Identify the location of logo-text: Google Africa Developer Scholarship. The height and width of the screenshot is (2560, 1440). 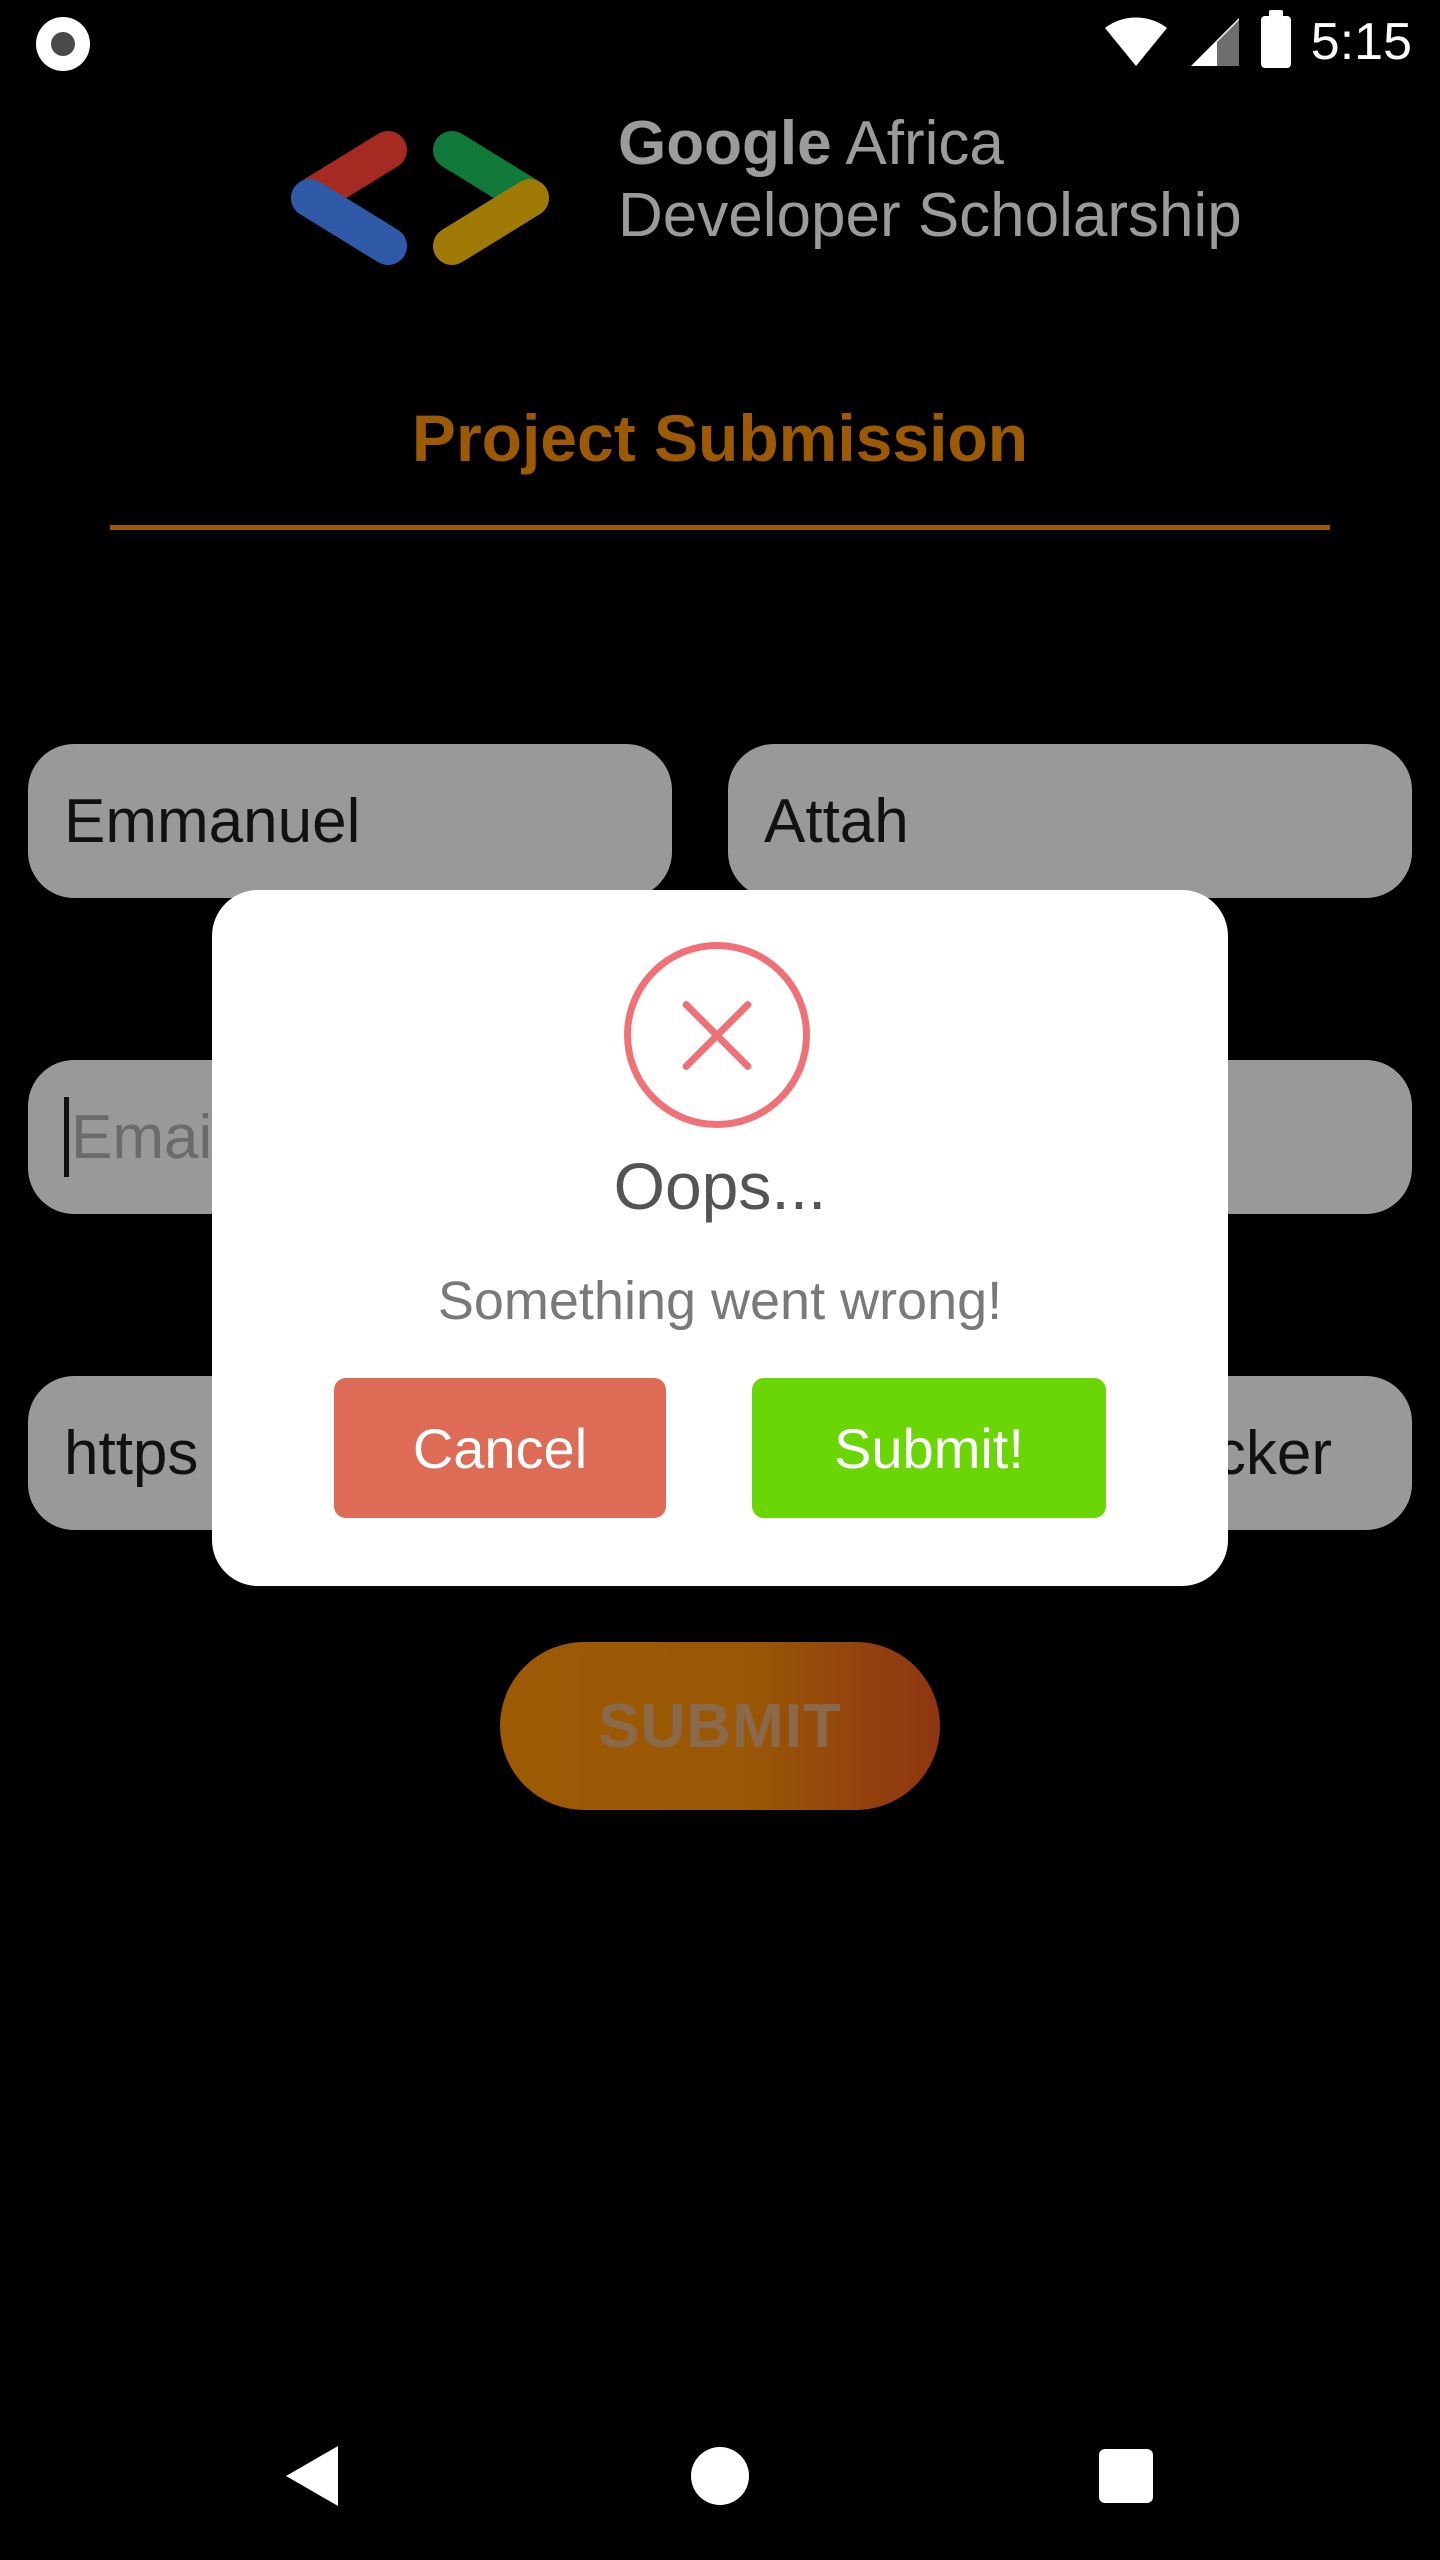
(930, 180).